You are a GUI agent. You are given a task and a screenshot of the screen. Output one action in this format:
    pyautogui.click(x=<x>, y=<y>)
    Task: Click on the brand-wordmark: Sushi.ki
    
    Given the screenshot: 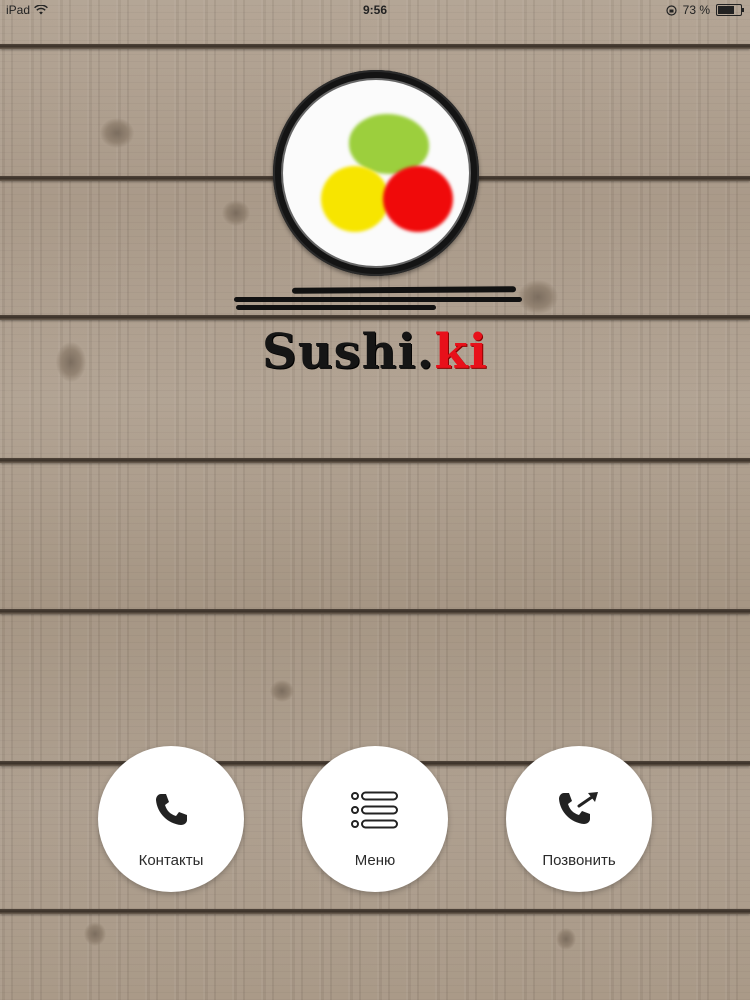 What is the action you would take?
    pyautogui.click(x=375, y=352)
    